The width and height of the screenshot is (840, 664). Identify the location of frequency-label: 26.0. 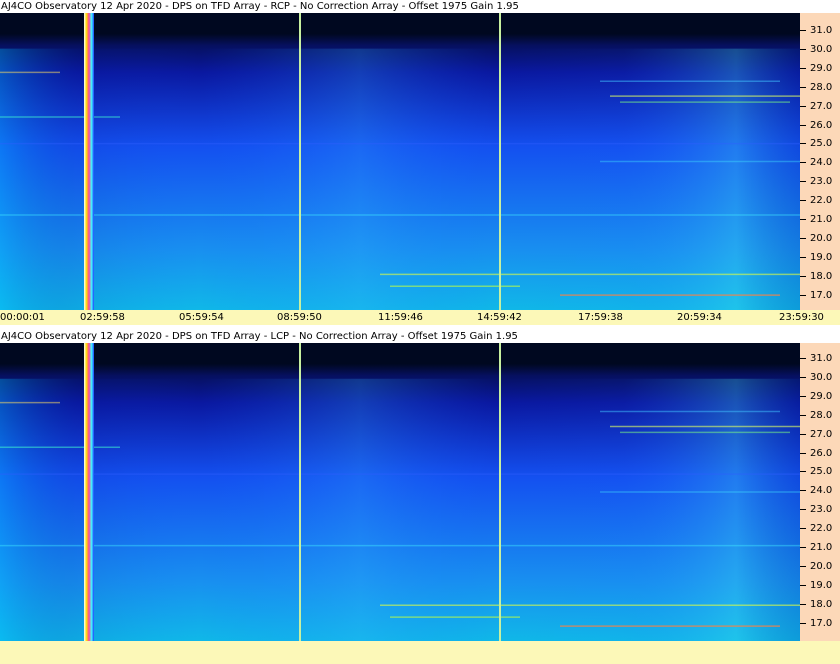
(821, 453).